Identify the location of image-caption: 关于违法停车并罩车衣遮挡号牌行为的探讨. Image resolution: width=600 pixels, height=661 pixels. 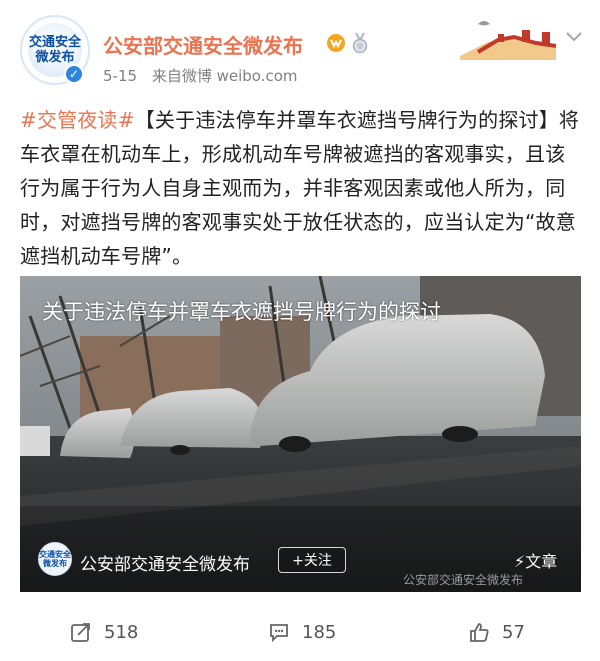
(241, 312).